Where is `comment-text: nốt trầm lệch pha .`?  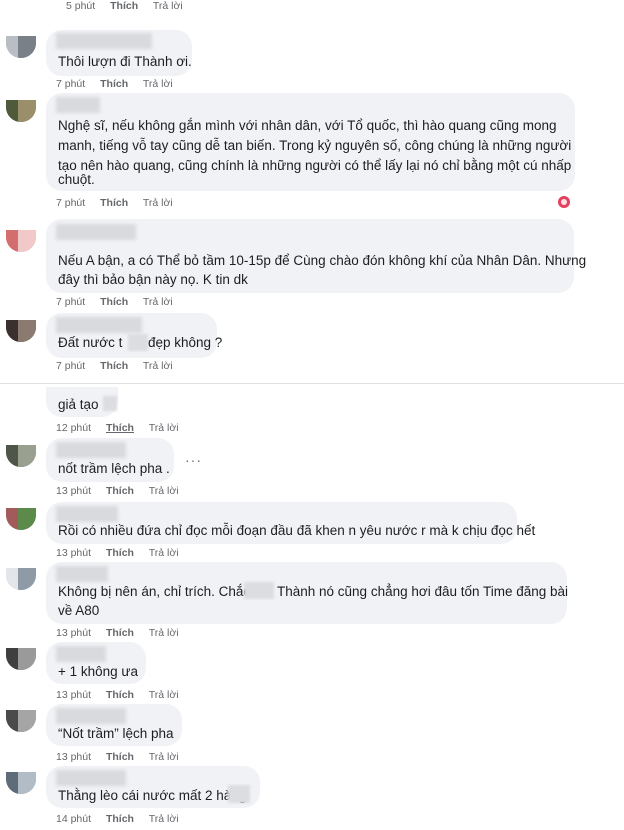 comment-text: nốt trầm lệch pha . is located at coordinates (114, 468).